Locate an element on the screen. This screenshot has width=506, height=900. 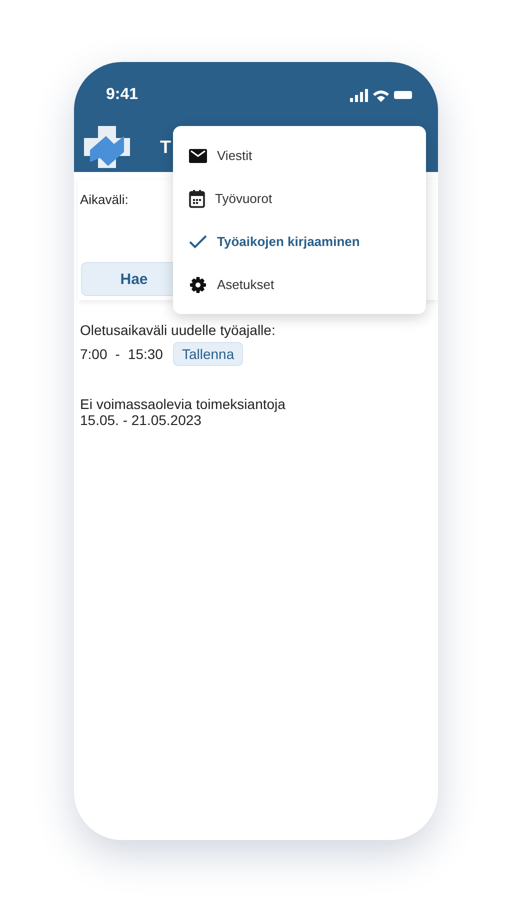
range-label: Aikaväli: is located at coordinates (104, 199).